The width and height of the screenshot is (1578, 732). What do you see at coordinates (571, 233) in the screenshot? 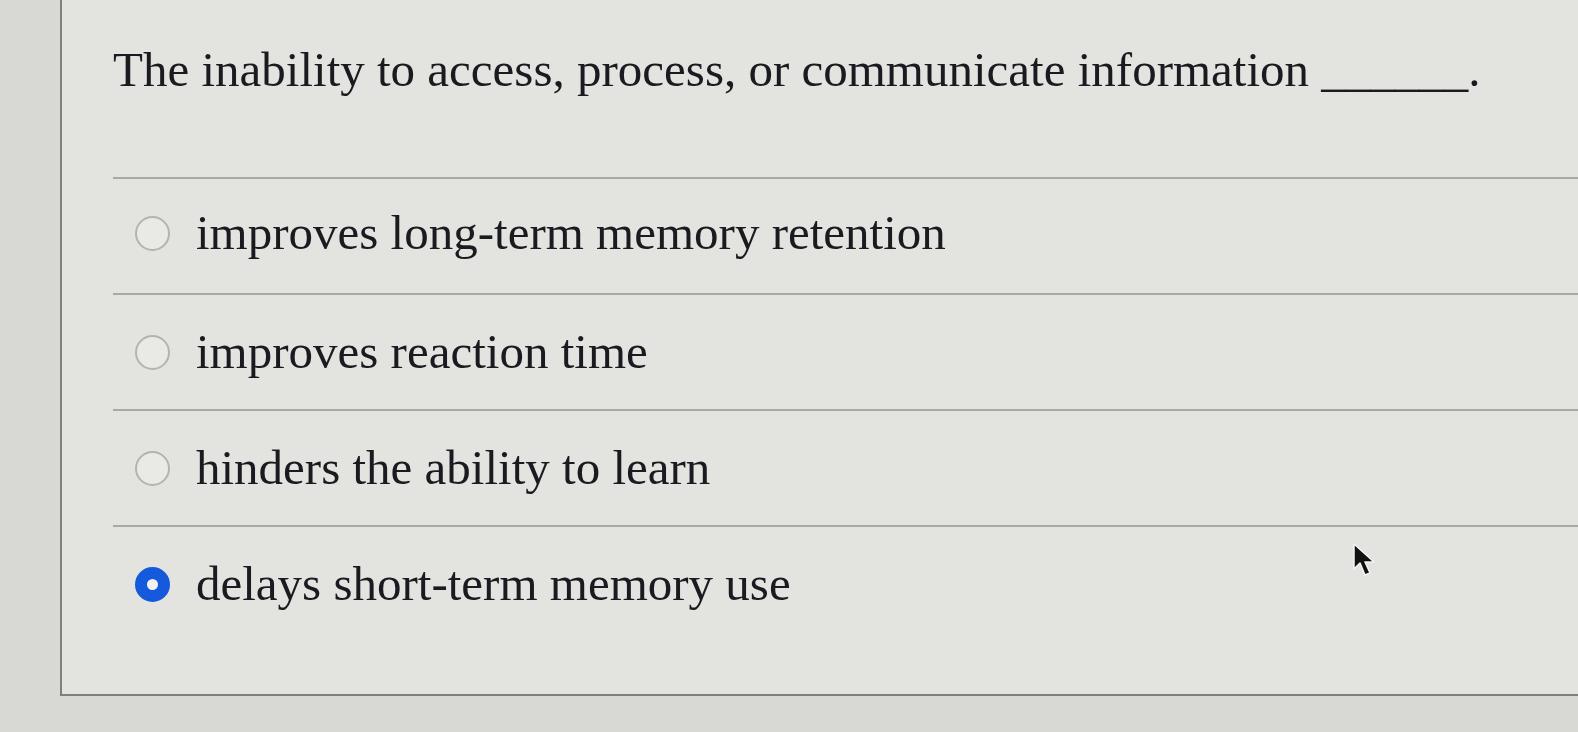
I see `option-label: improves long-term memory retention` at bounding box center [571, 233].